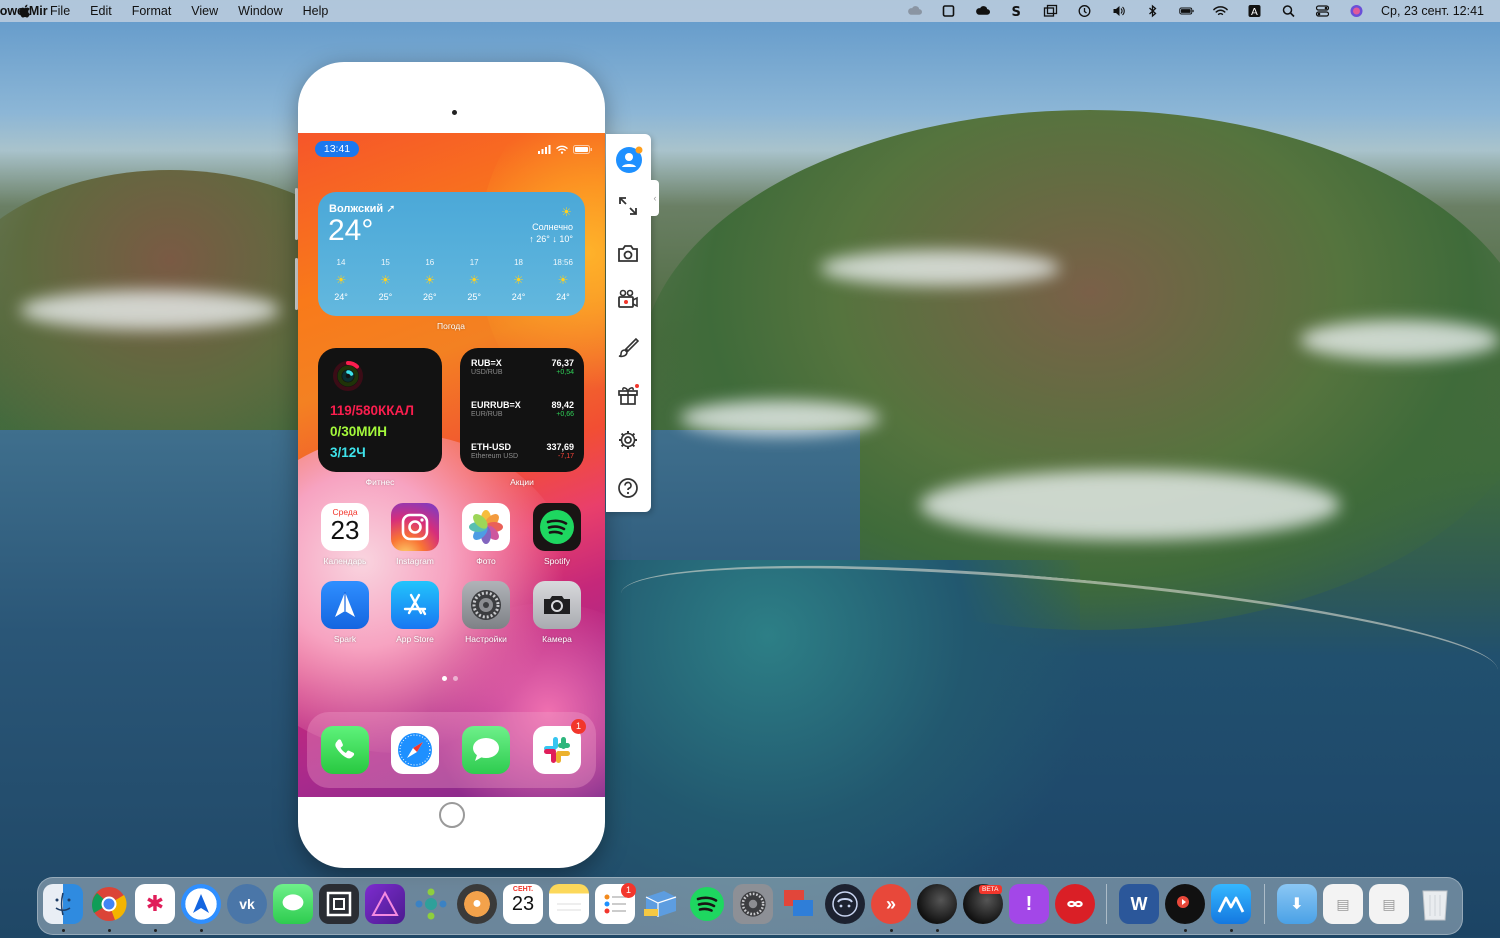  I want to click on settings-button, so click(628, 440).